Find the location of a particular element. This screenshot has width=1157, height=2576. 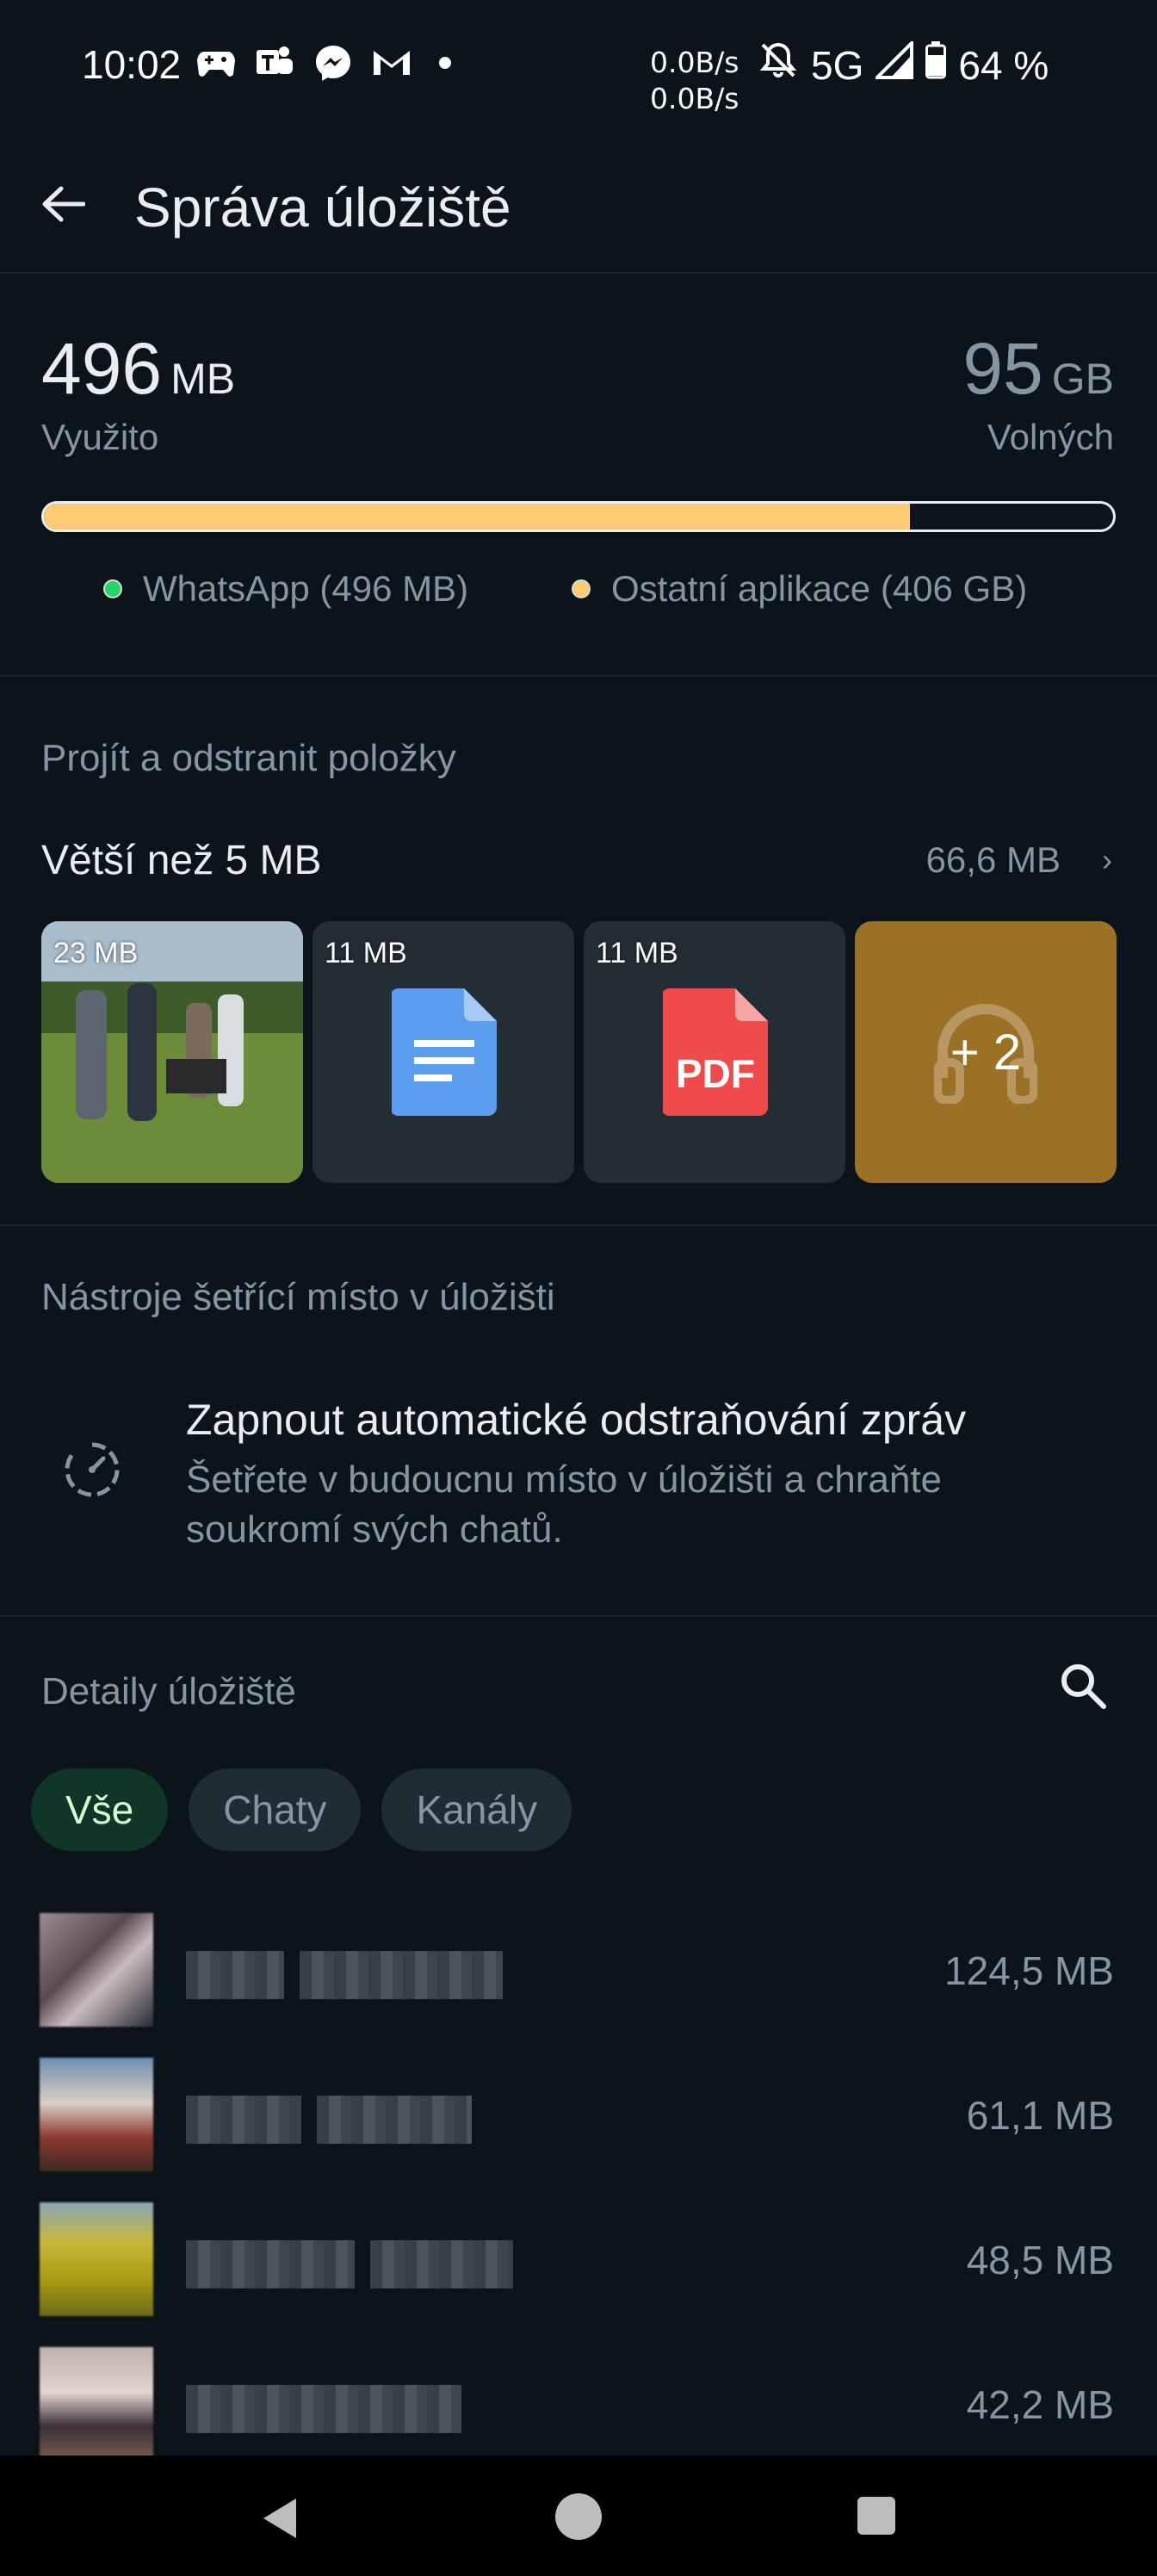

bigger-than-size: 66,6 MB is located at coordinates (993, 860).